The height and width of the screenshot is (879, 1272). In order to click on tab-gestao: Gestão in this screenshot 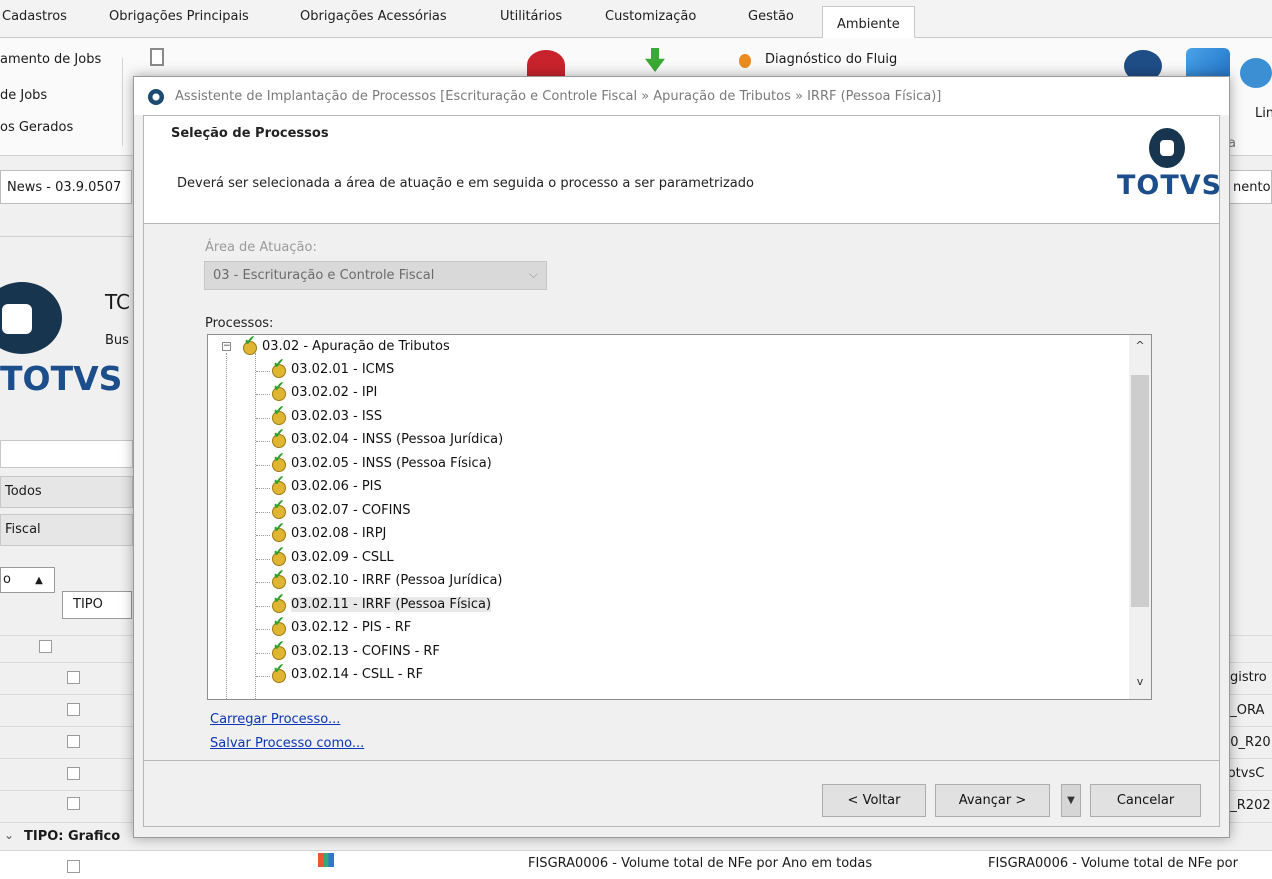, I will do `click(771, 24)`.